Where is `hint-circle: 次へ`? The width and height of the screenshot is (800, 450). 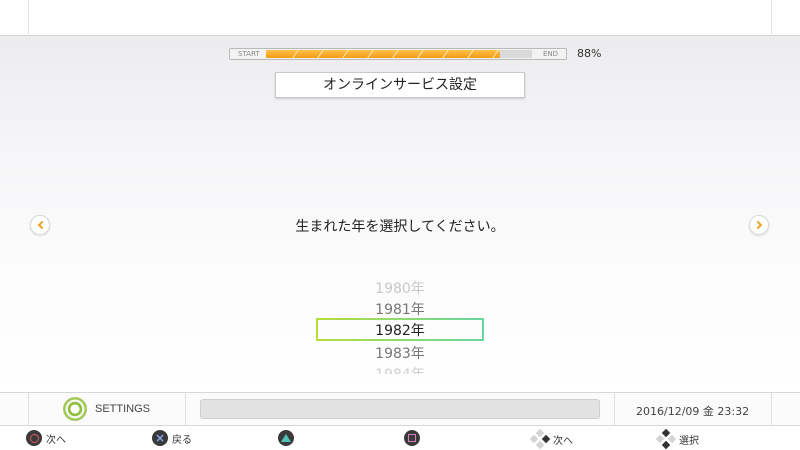
hint-circle: 次へ is located at coordinates (46, 438).